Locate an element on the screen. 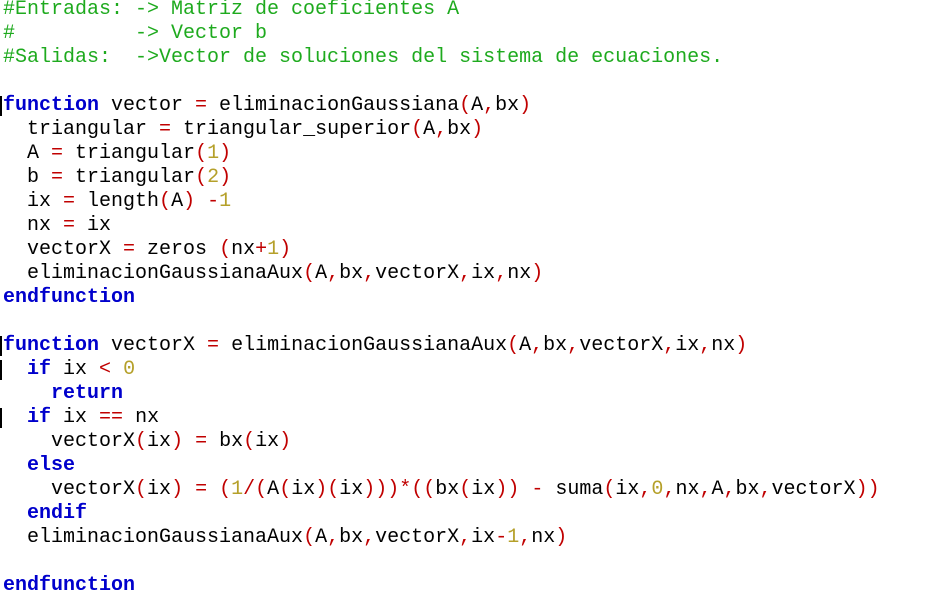 This screenshot has height=598, width=928. code-token: b is located at coordinates (27, 177).